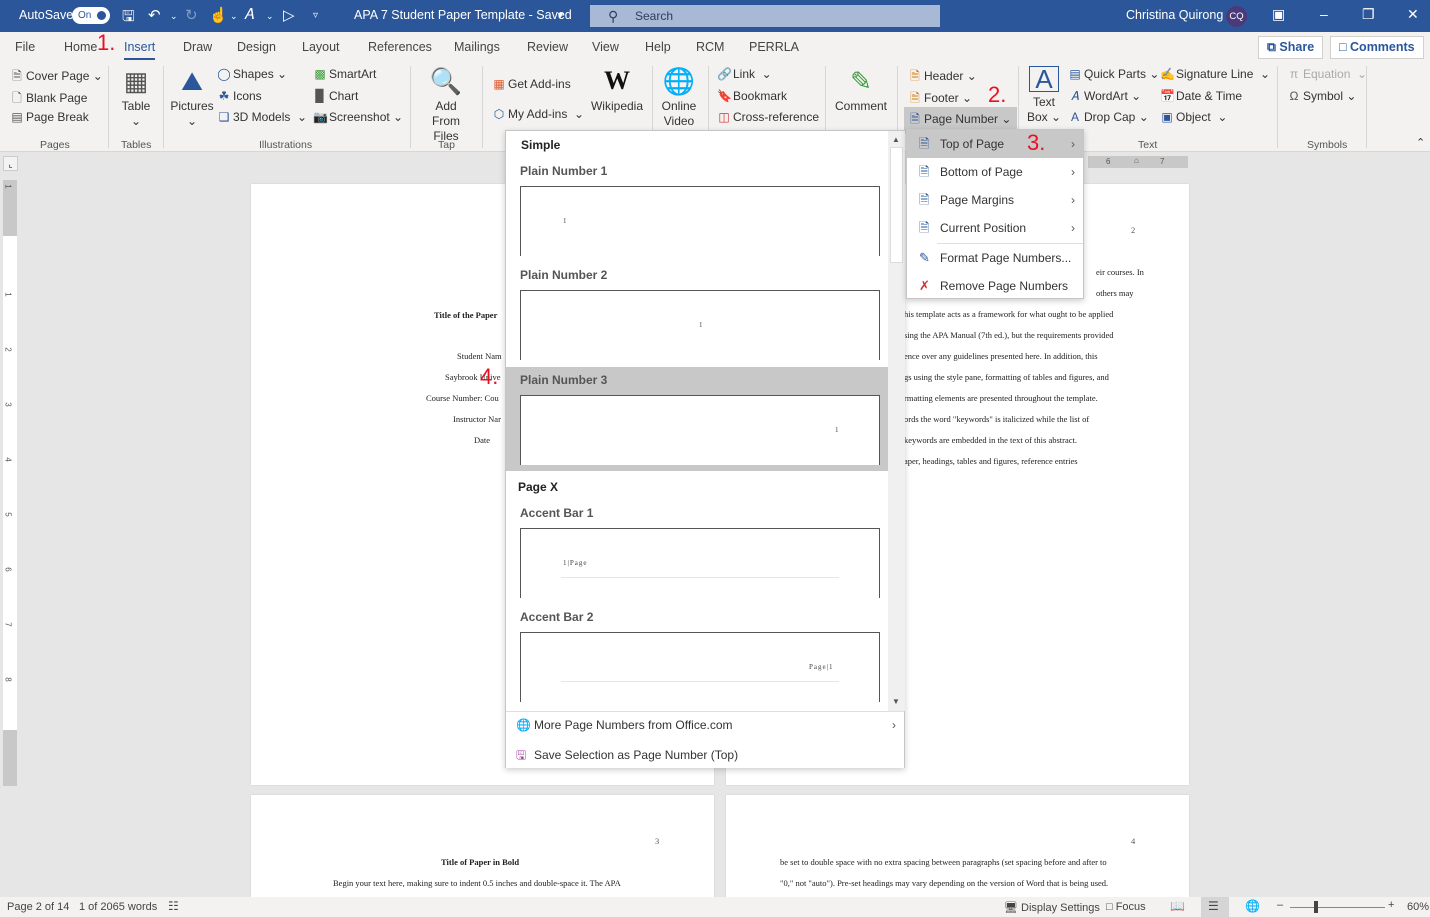 Image resolution: width=1430 pixels, height=917 pixels. Describe the element at coordinates (173, 906) in the screenshot. I see `proofing-icon: ☷` at that location.